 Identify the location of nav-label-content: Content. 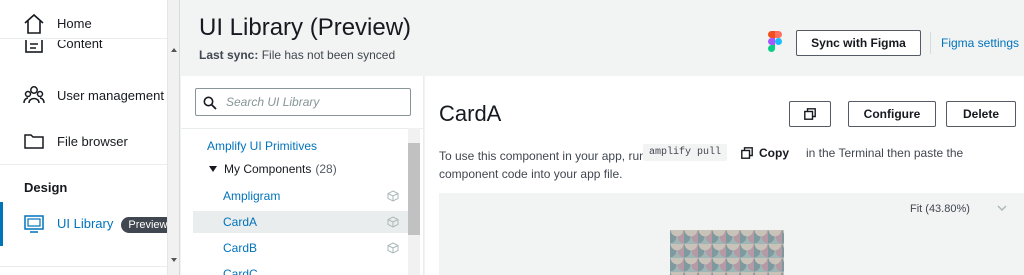
(80, 45).